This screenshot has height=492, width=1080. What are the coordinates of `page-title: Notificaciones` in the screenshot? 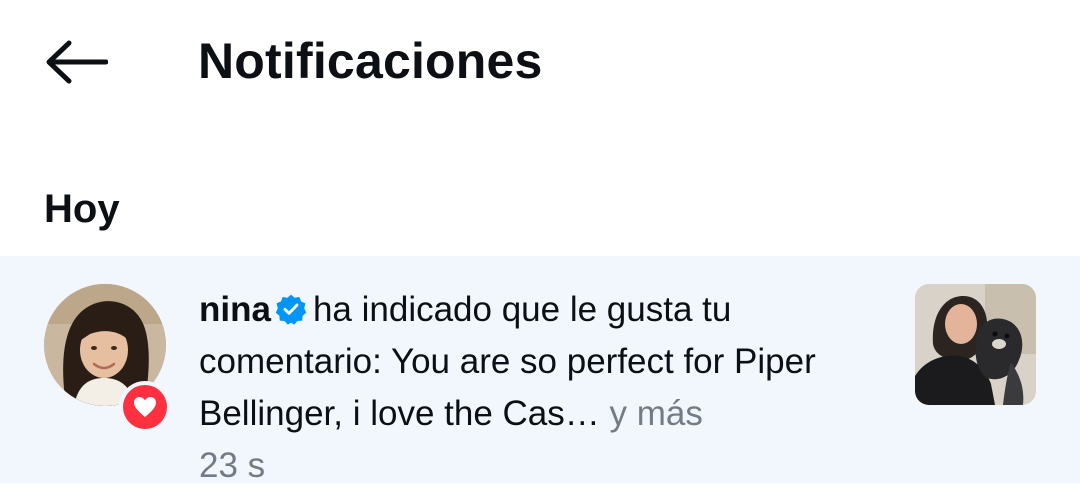 It's located at (370, 61).